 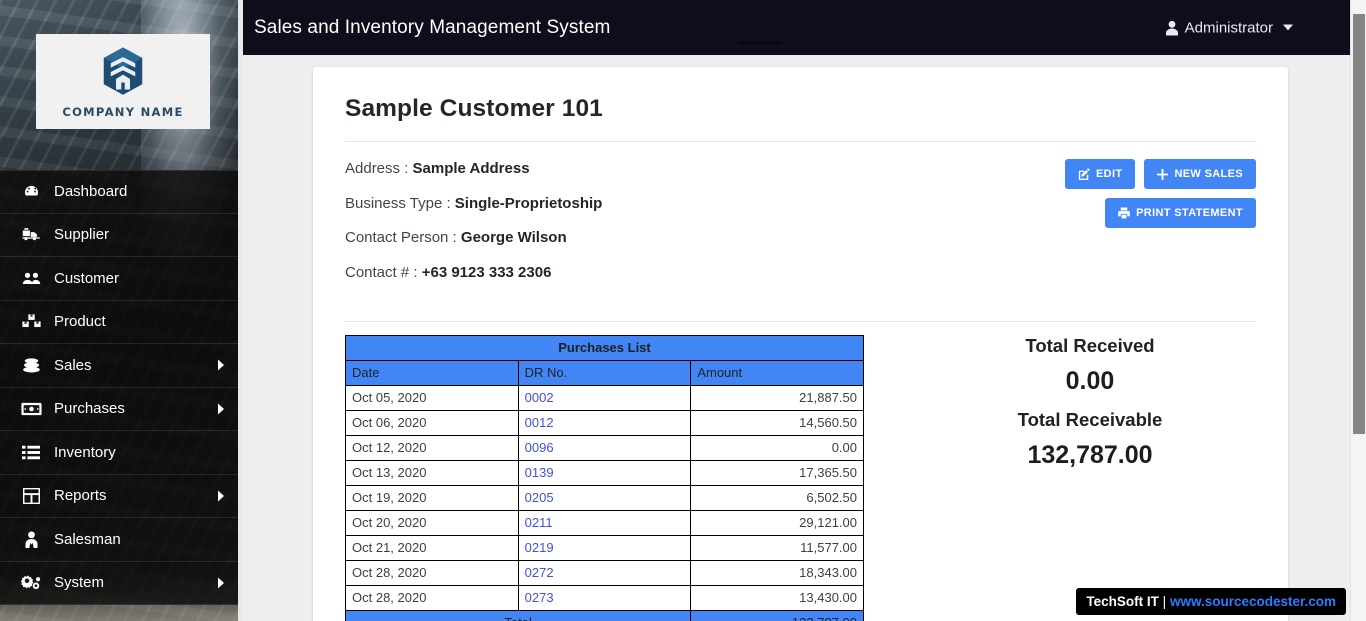 What do you see at coordinates (1090, 381) in the screenshot?
I see `total-received-value: 0.00` at bounding box center [1090, 381].